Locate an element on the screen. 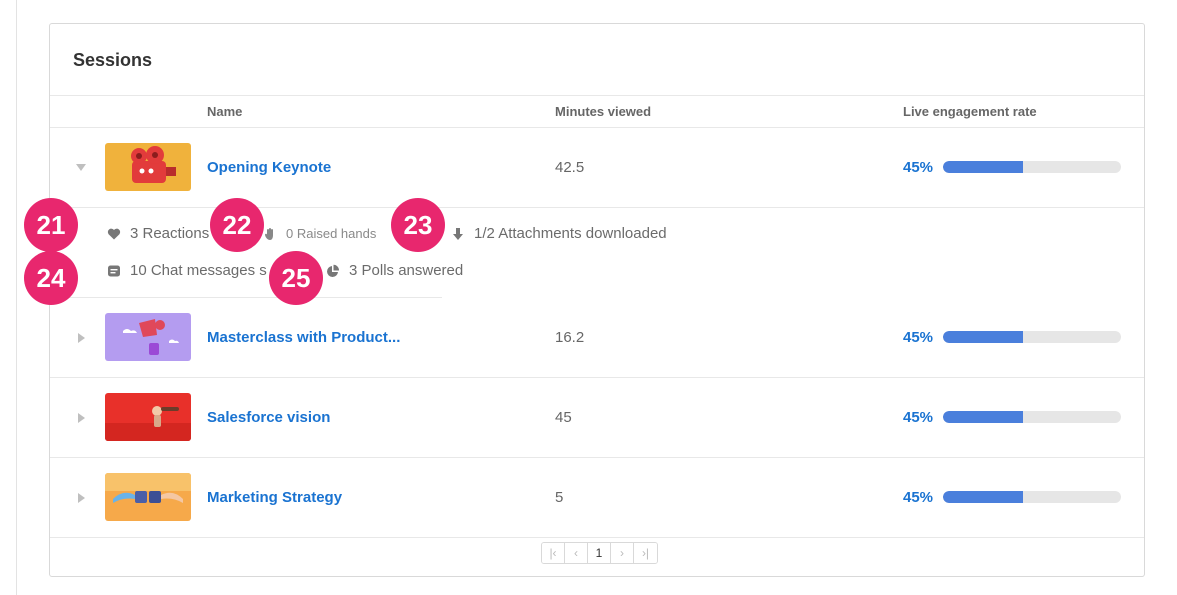 The width and height of the screenshot is (1177, 595). session-link: Opening Keynote is located at coordinates (269, 167).